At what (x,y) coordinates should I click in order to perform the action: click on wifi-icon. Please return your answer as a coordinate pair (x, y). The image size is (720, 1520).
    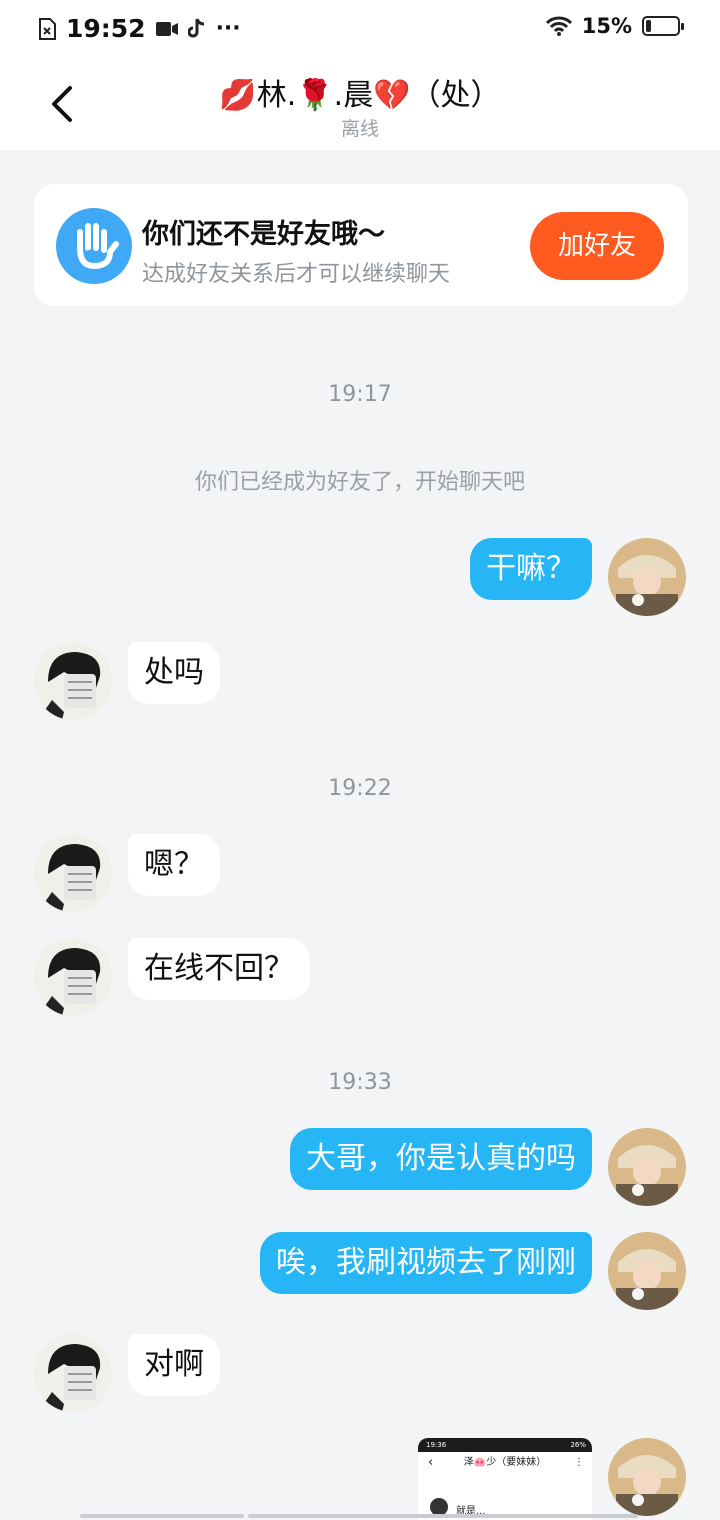
    Looking at the image, I should click on (558, 26).